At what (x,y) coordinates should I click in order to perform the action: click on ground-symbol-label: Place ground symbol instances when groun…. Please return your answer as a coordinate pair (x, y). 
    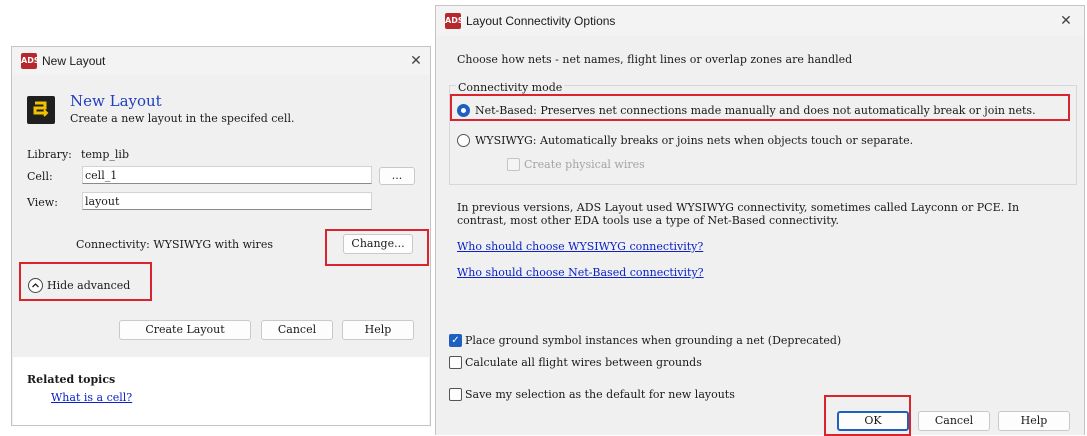
    Looking at the image, I should click on (653, 340).